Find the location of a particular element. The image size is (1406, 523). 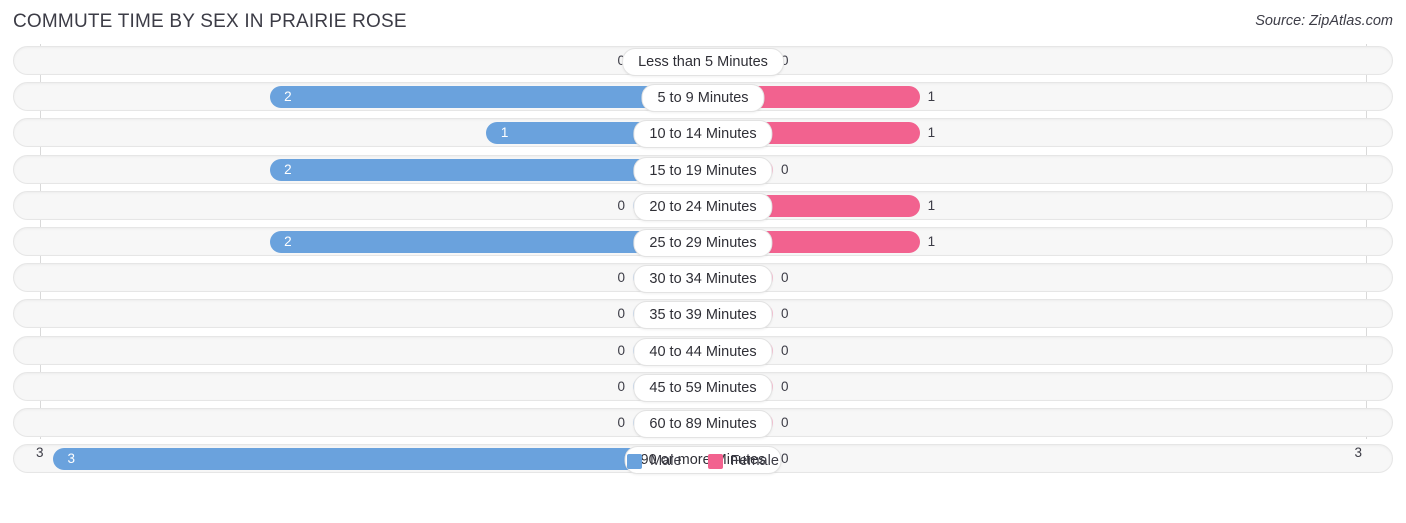

bar-row-label: 60 to 89 Minutes is located at coordinates (703, 423).